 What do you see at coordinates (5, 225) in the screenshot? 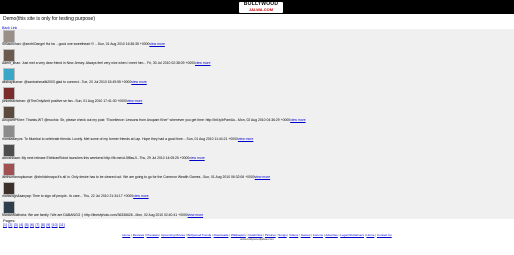
I see `page-link: [1]` at bounding box center [5, 225].